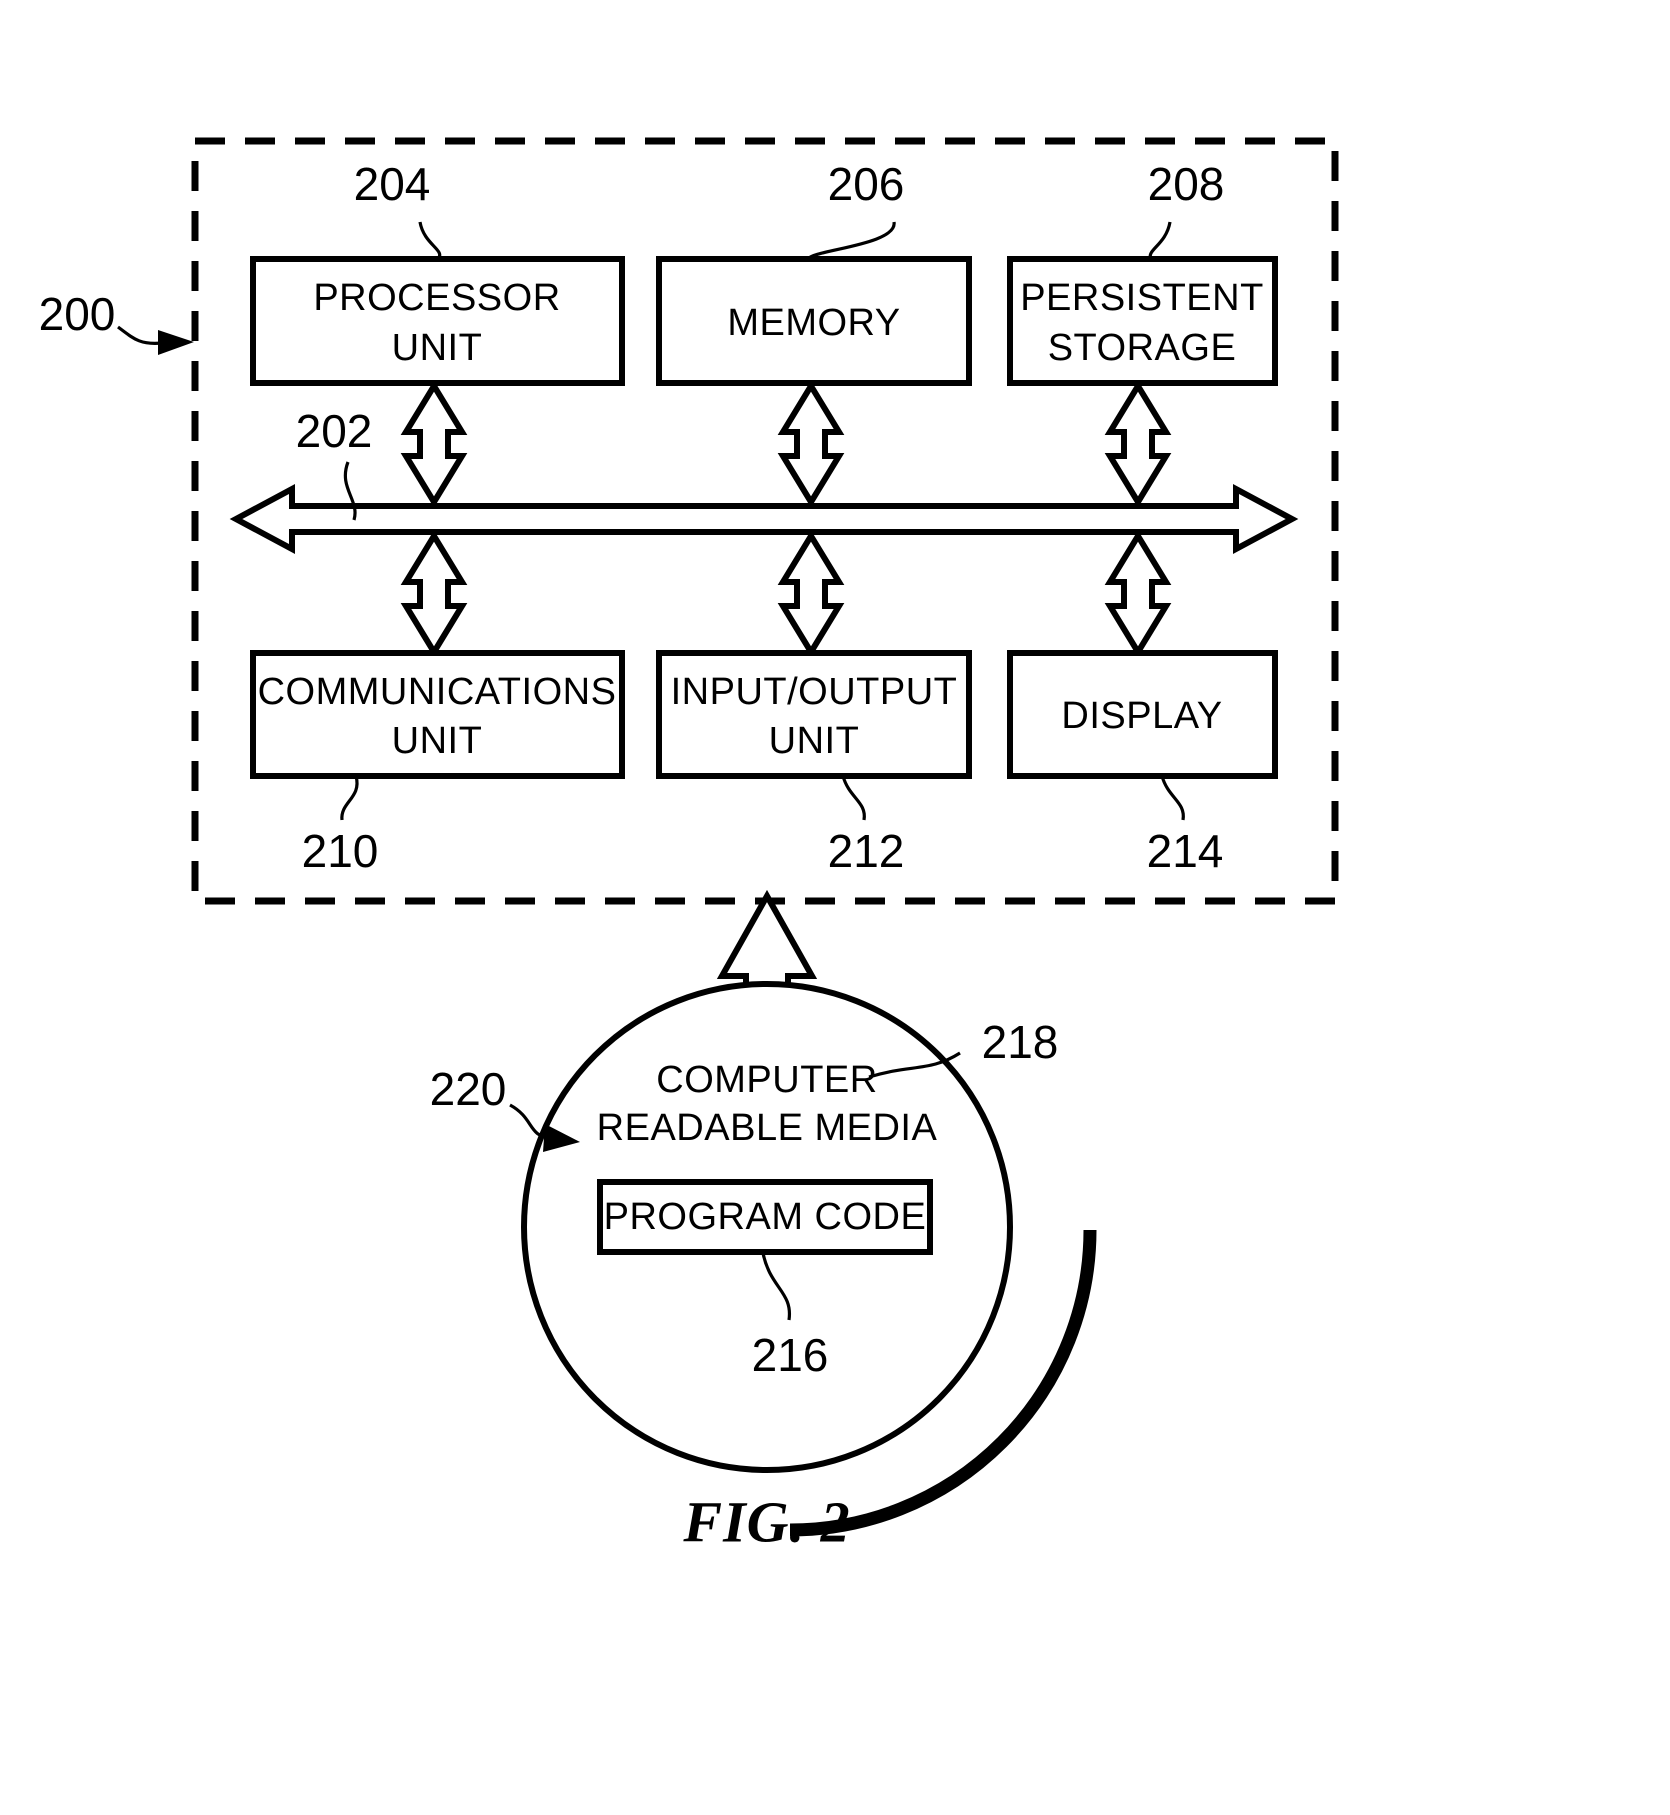 The height and width of the screenshot is (1815, 1670). I want to click on block-communications-unit-line2: UNIT, so click(437, 741).